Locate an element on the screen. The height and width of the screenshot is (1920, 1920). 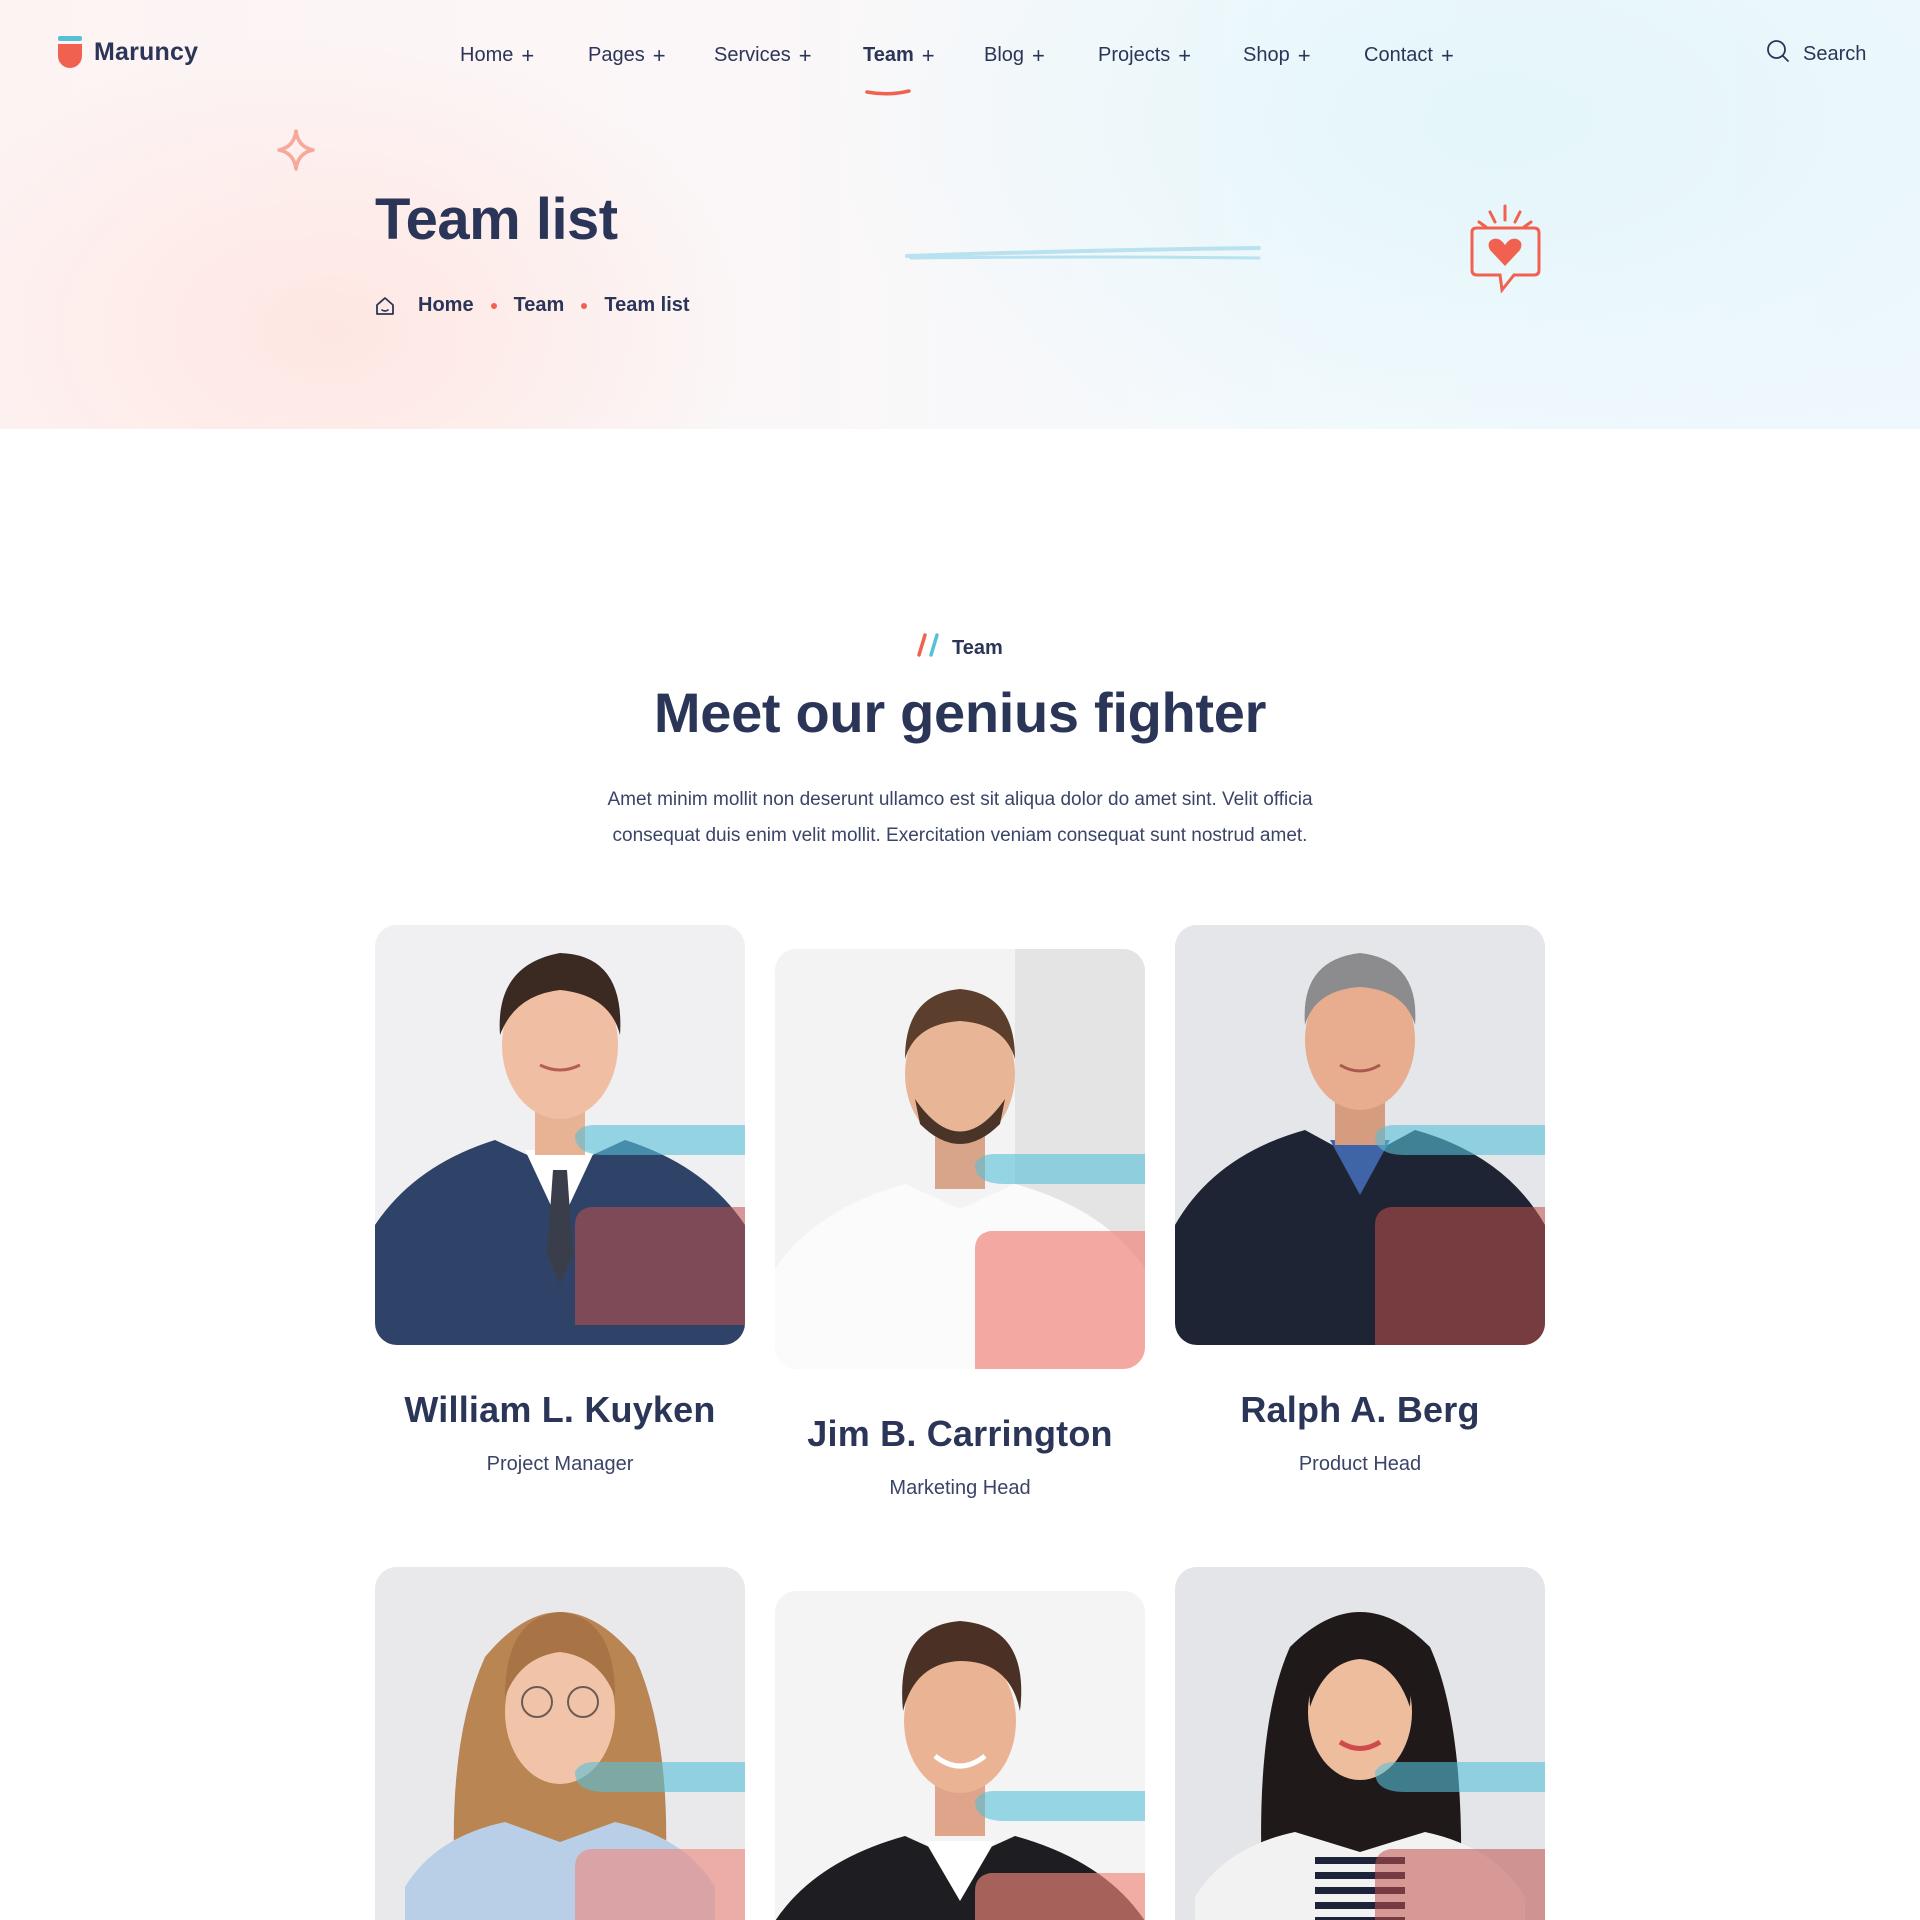
nav-item-projects: Projects + is located at coordinates (1170, 55).